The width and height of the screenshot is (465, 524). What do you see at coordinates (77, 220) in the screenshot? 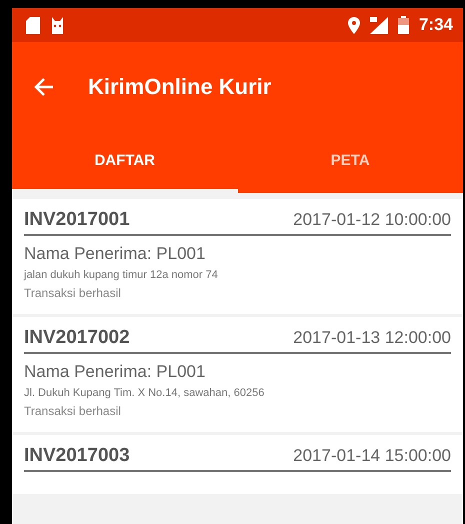
I see `invoice-number: INV2017001` at bounding box center [77, 220].